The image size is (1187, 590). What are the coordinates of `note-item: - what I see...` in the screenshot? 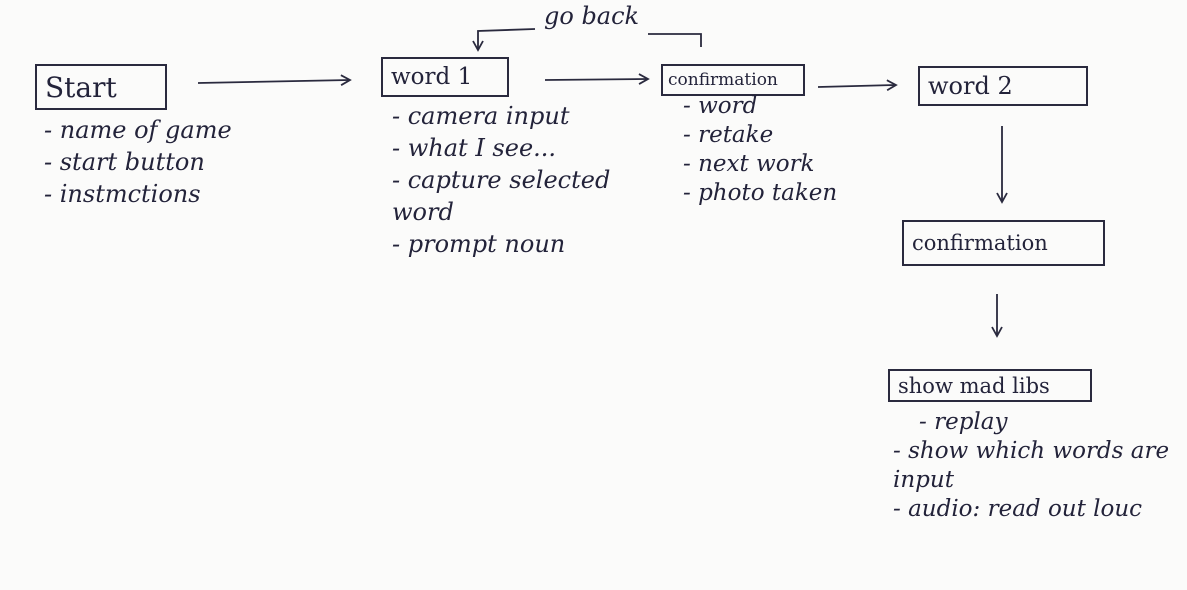 It's located at (474, 148).